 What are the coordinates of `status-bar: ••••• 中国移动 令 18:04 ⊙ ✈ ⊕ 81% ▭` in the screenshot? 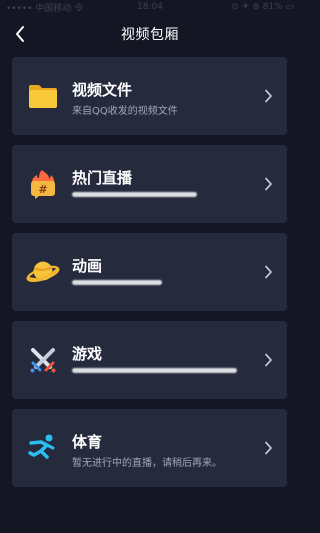 It's located at (150, 7).